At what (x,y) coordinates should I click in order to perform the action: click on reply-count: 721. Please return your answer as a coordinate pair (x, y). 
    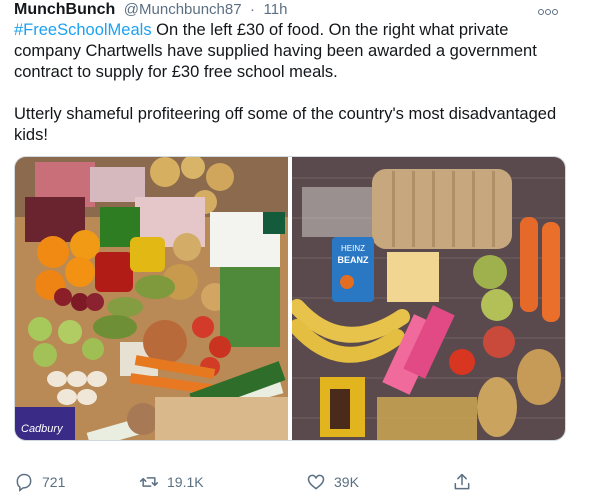
    Looking at the image, I should click on (54, 482).